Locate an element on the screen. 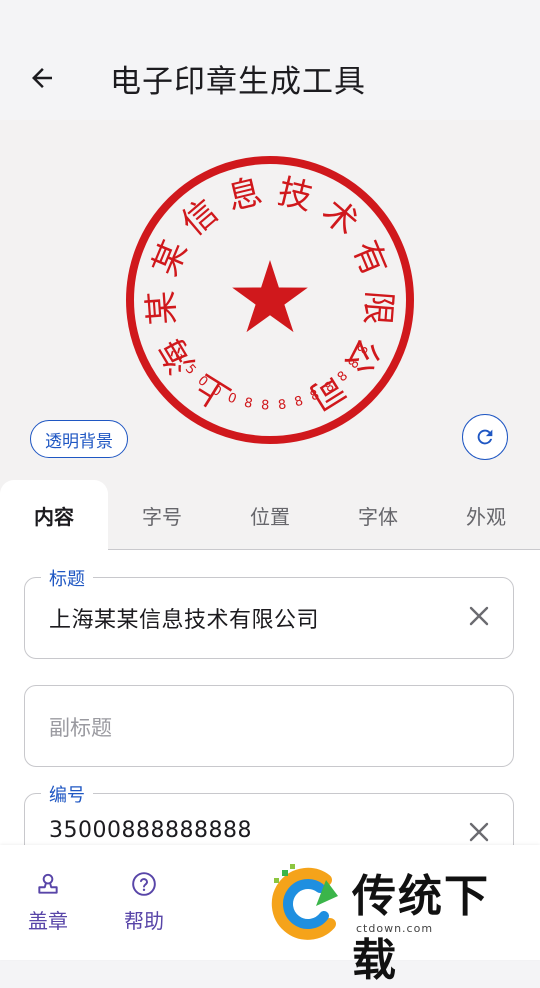  seal-title-char: 有 is located at coordinates (370, 258).